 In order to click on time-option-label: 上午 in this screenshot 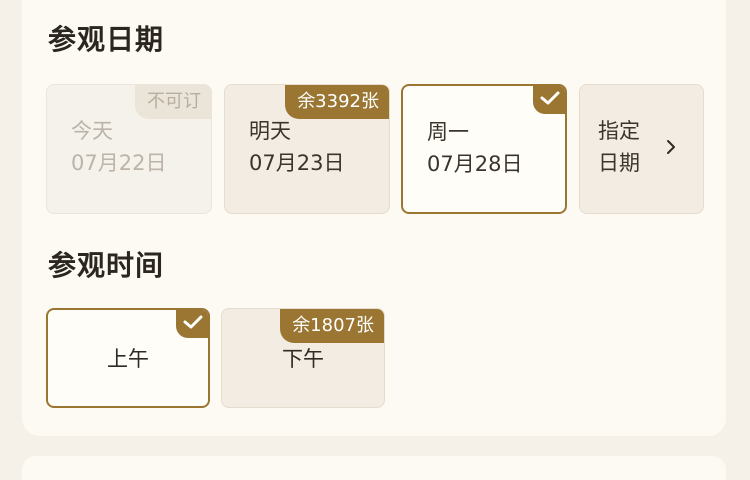, I will do `click(128, 359)`.